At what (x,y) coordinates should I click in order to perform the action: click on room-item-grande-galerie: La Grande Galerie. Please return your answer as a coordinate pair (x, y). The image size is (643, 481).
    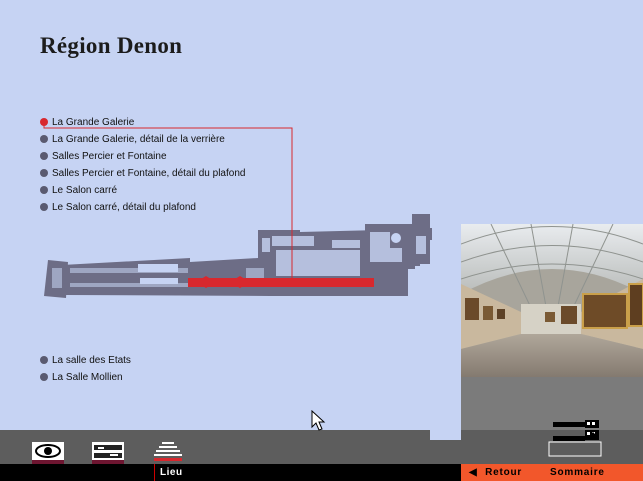
    Looking at the image, I should click on (142, 122).